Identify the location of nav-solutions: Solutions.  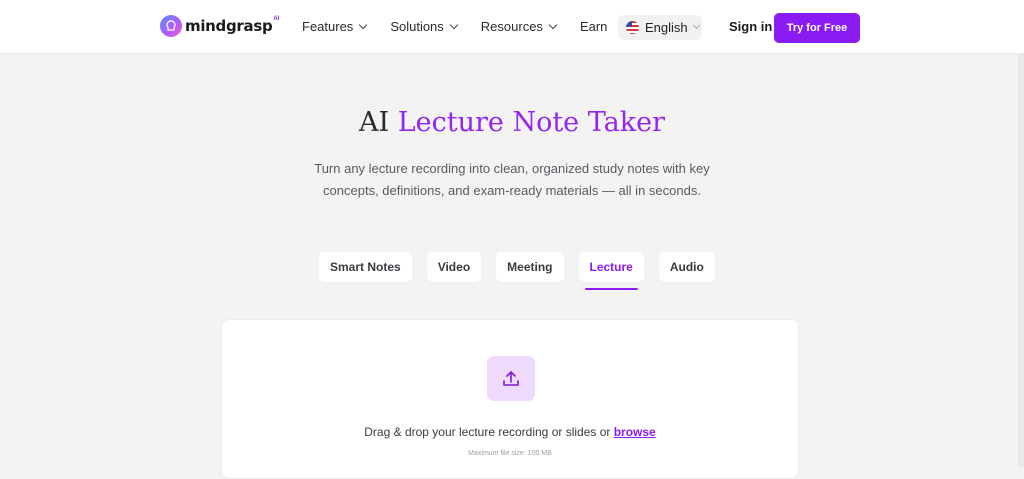
(424, 26).